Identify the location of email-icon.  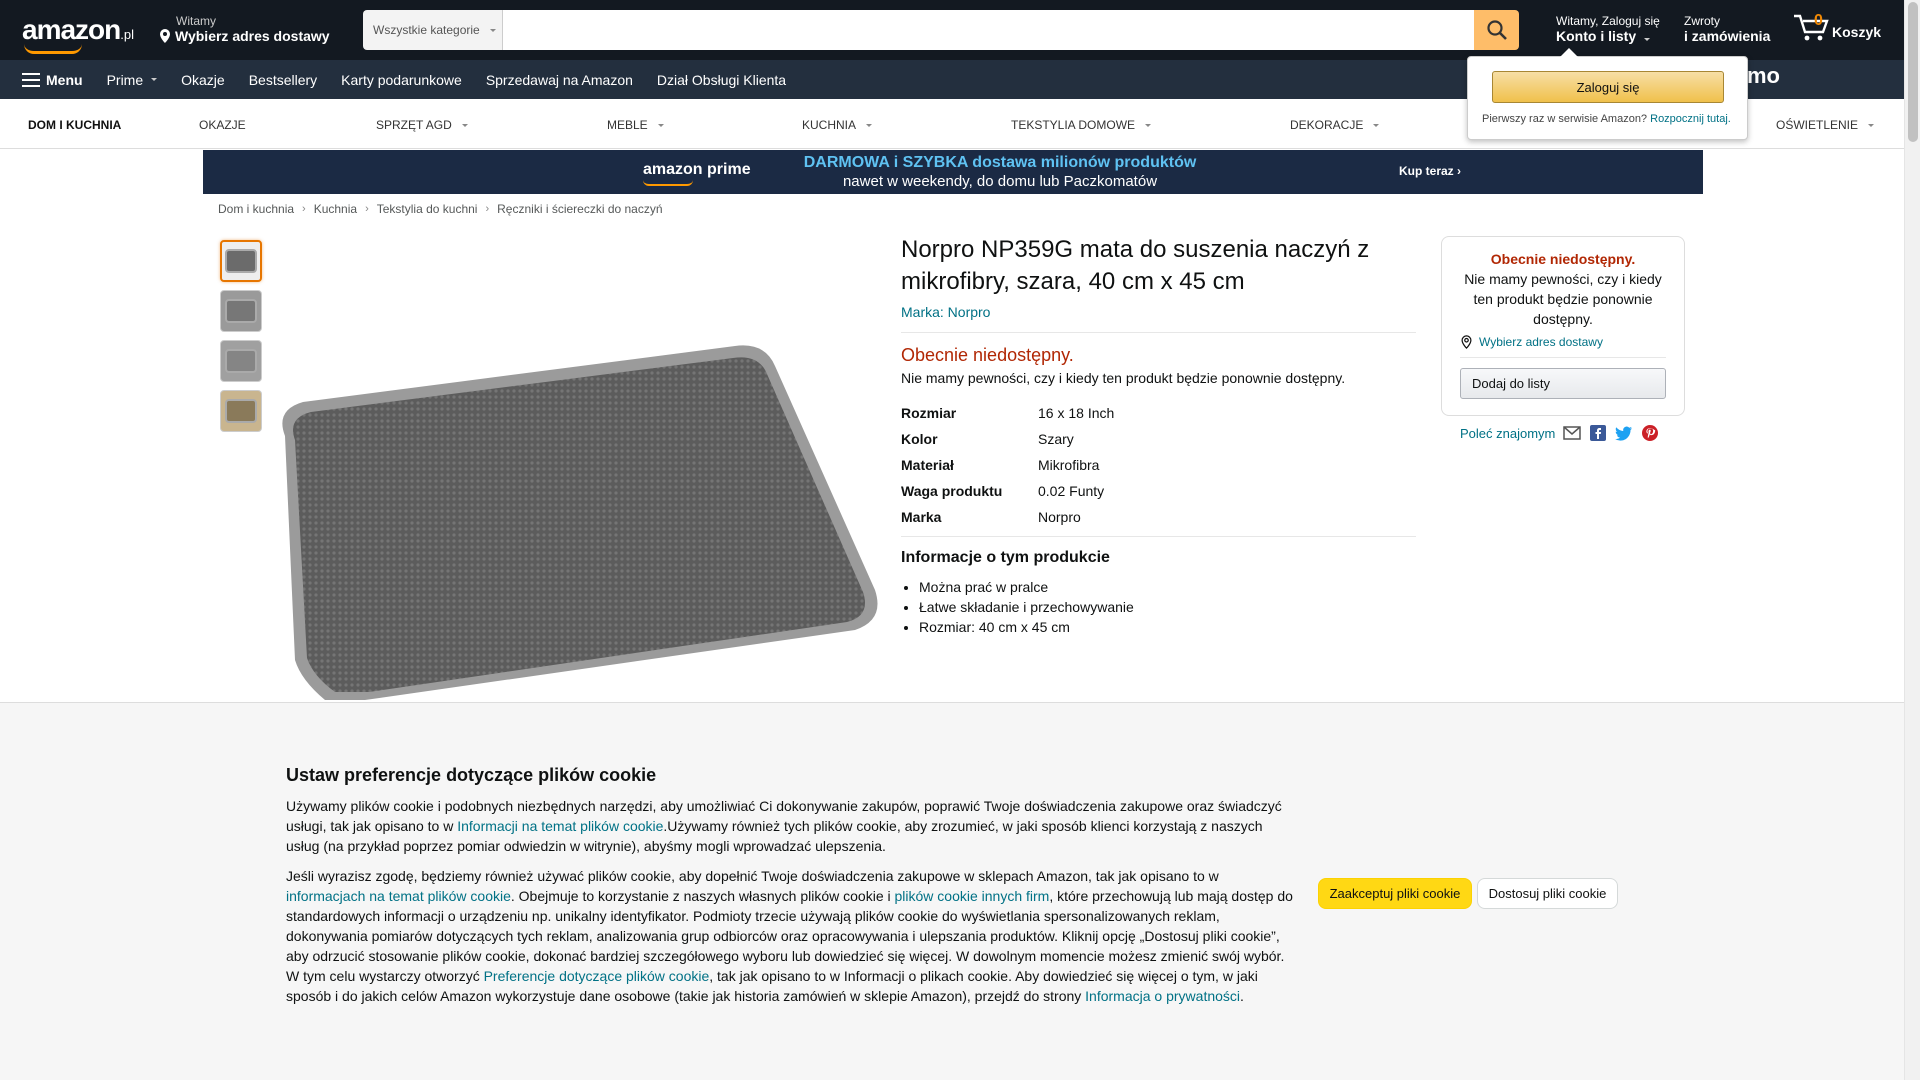
(1572, 433).